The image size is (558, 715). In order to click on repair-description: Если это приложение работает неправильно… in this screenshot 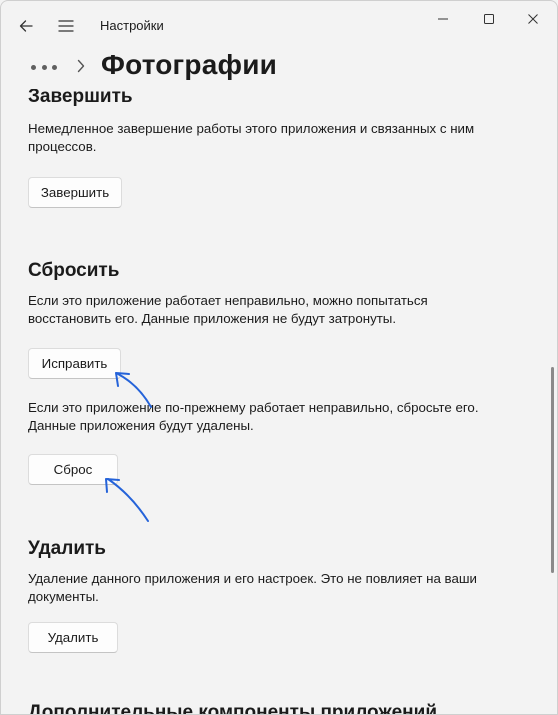, I will do `click(228, 309)`.